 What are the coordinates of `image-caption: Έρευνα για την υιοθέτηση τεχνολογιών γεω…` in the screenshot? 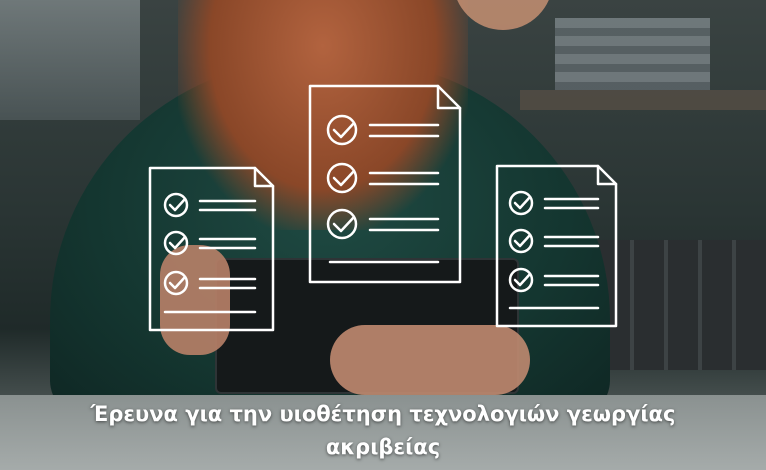 It's located at (383, 431).